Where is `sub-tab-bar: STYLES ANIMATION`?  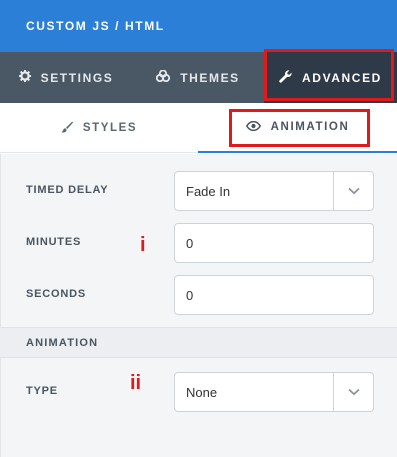 sub-tab-bar: STYLES ANIMATION is located at coordinates (198, 128).